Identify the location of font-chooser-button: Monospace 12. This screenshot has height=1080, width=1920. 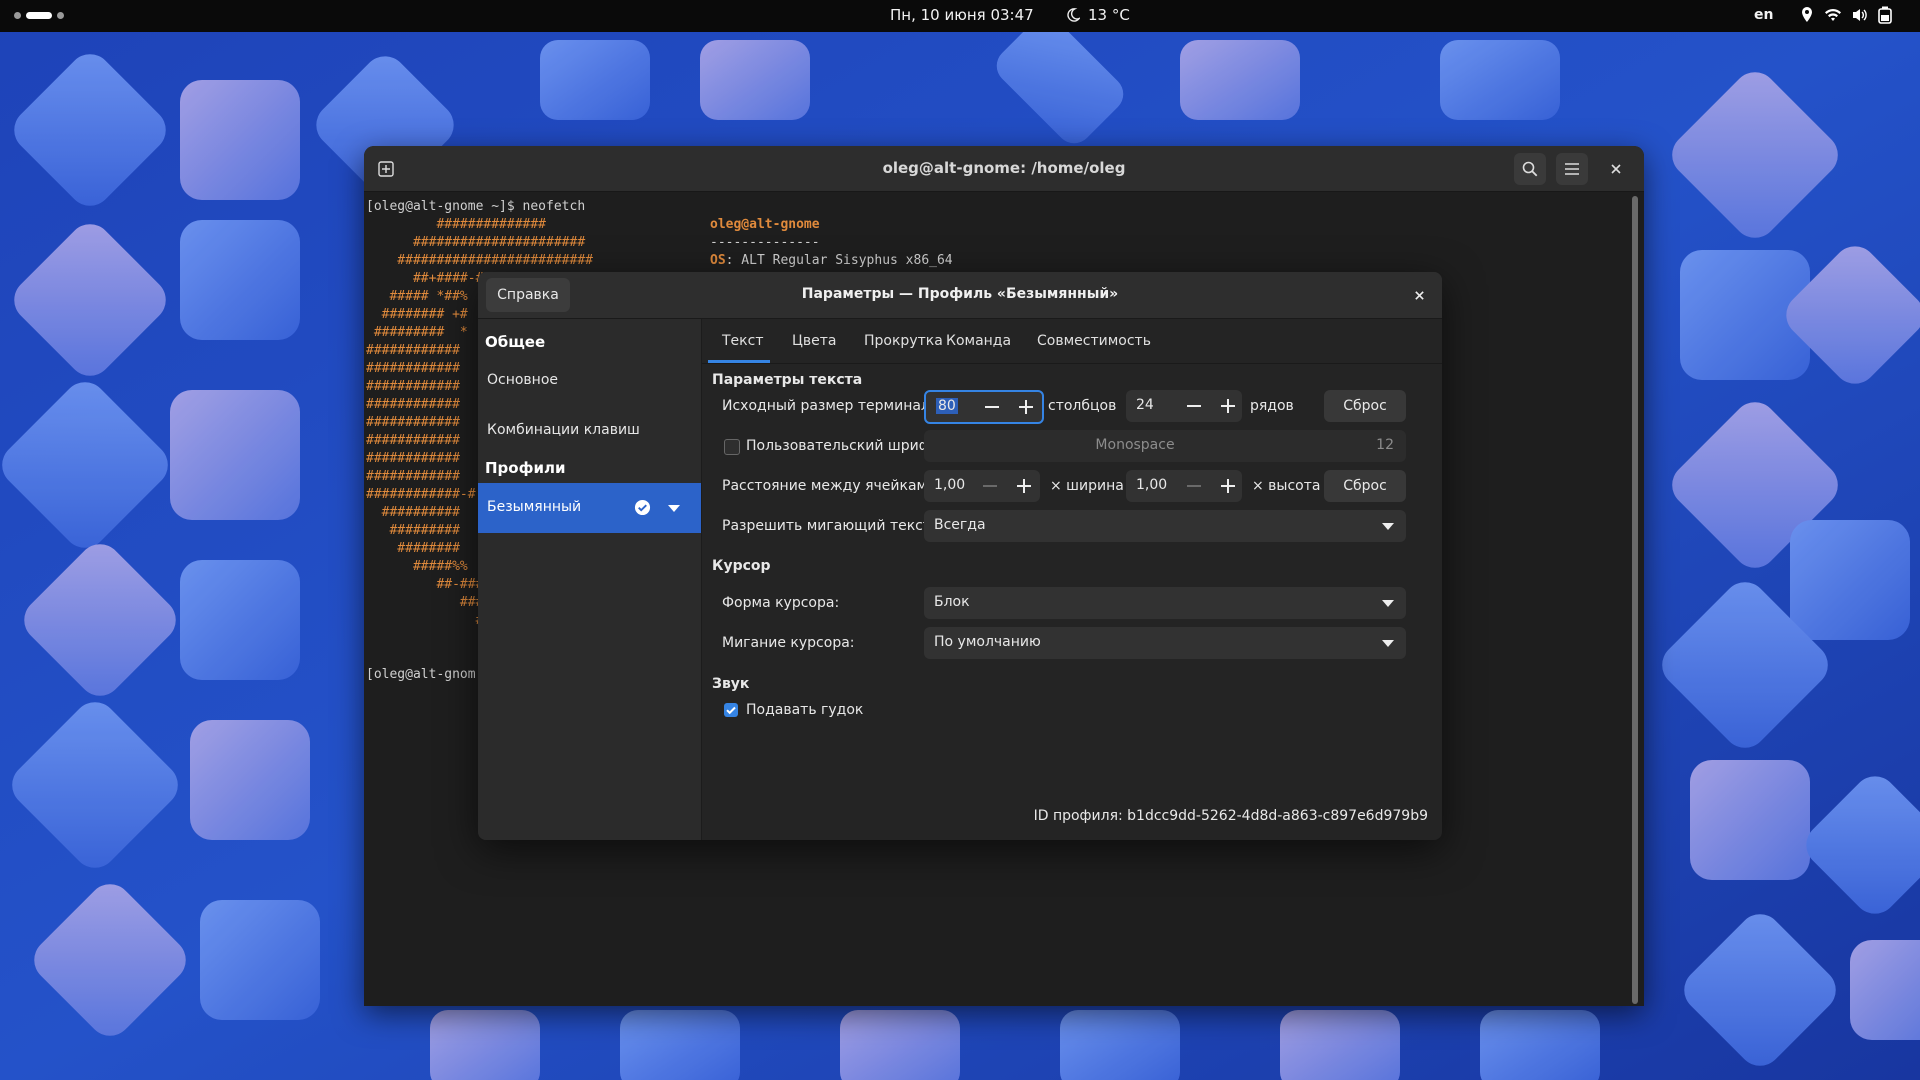
(1165, 446).